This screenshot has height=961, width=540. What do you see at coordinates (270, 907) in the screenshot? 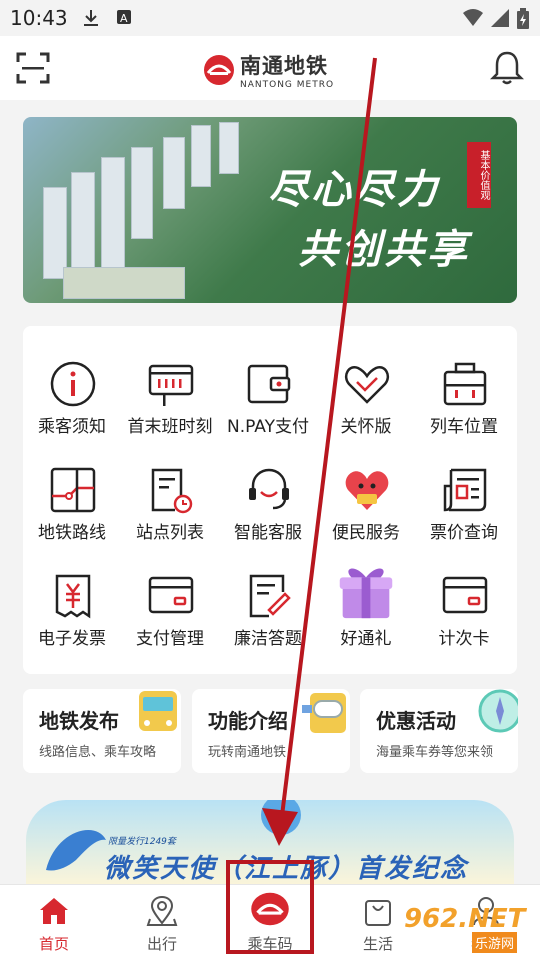
I see `annotation-highlight-box` at bounding box center [270, 907].